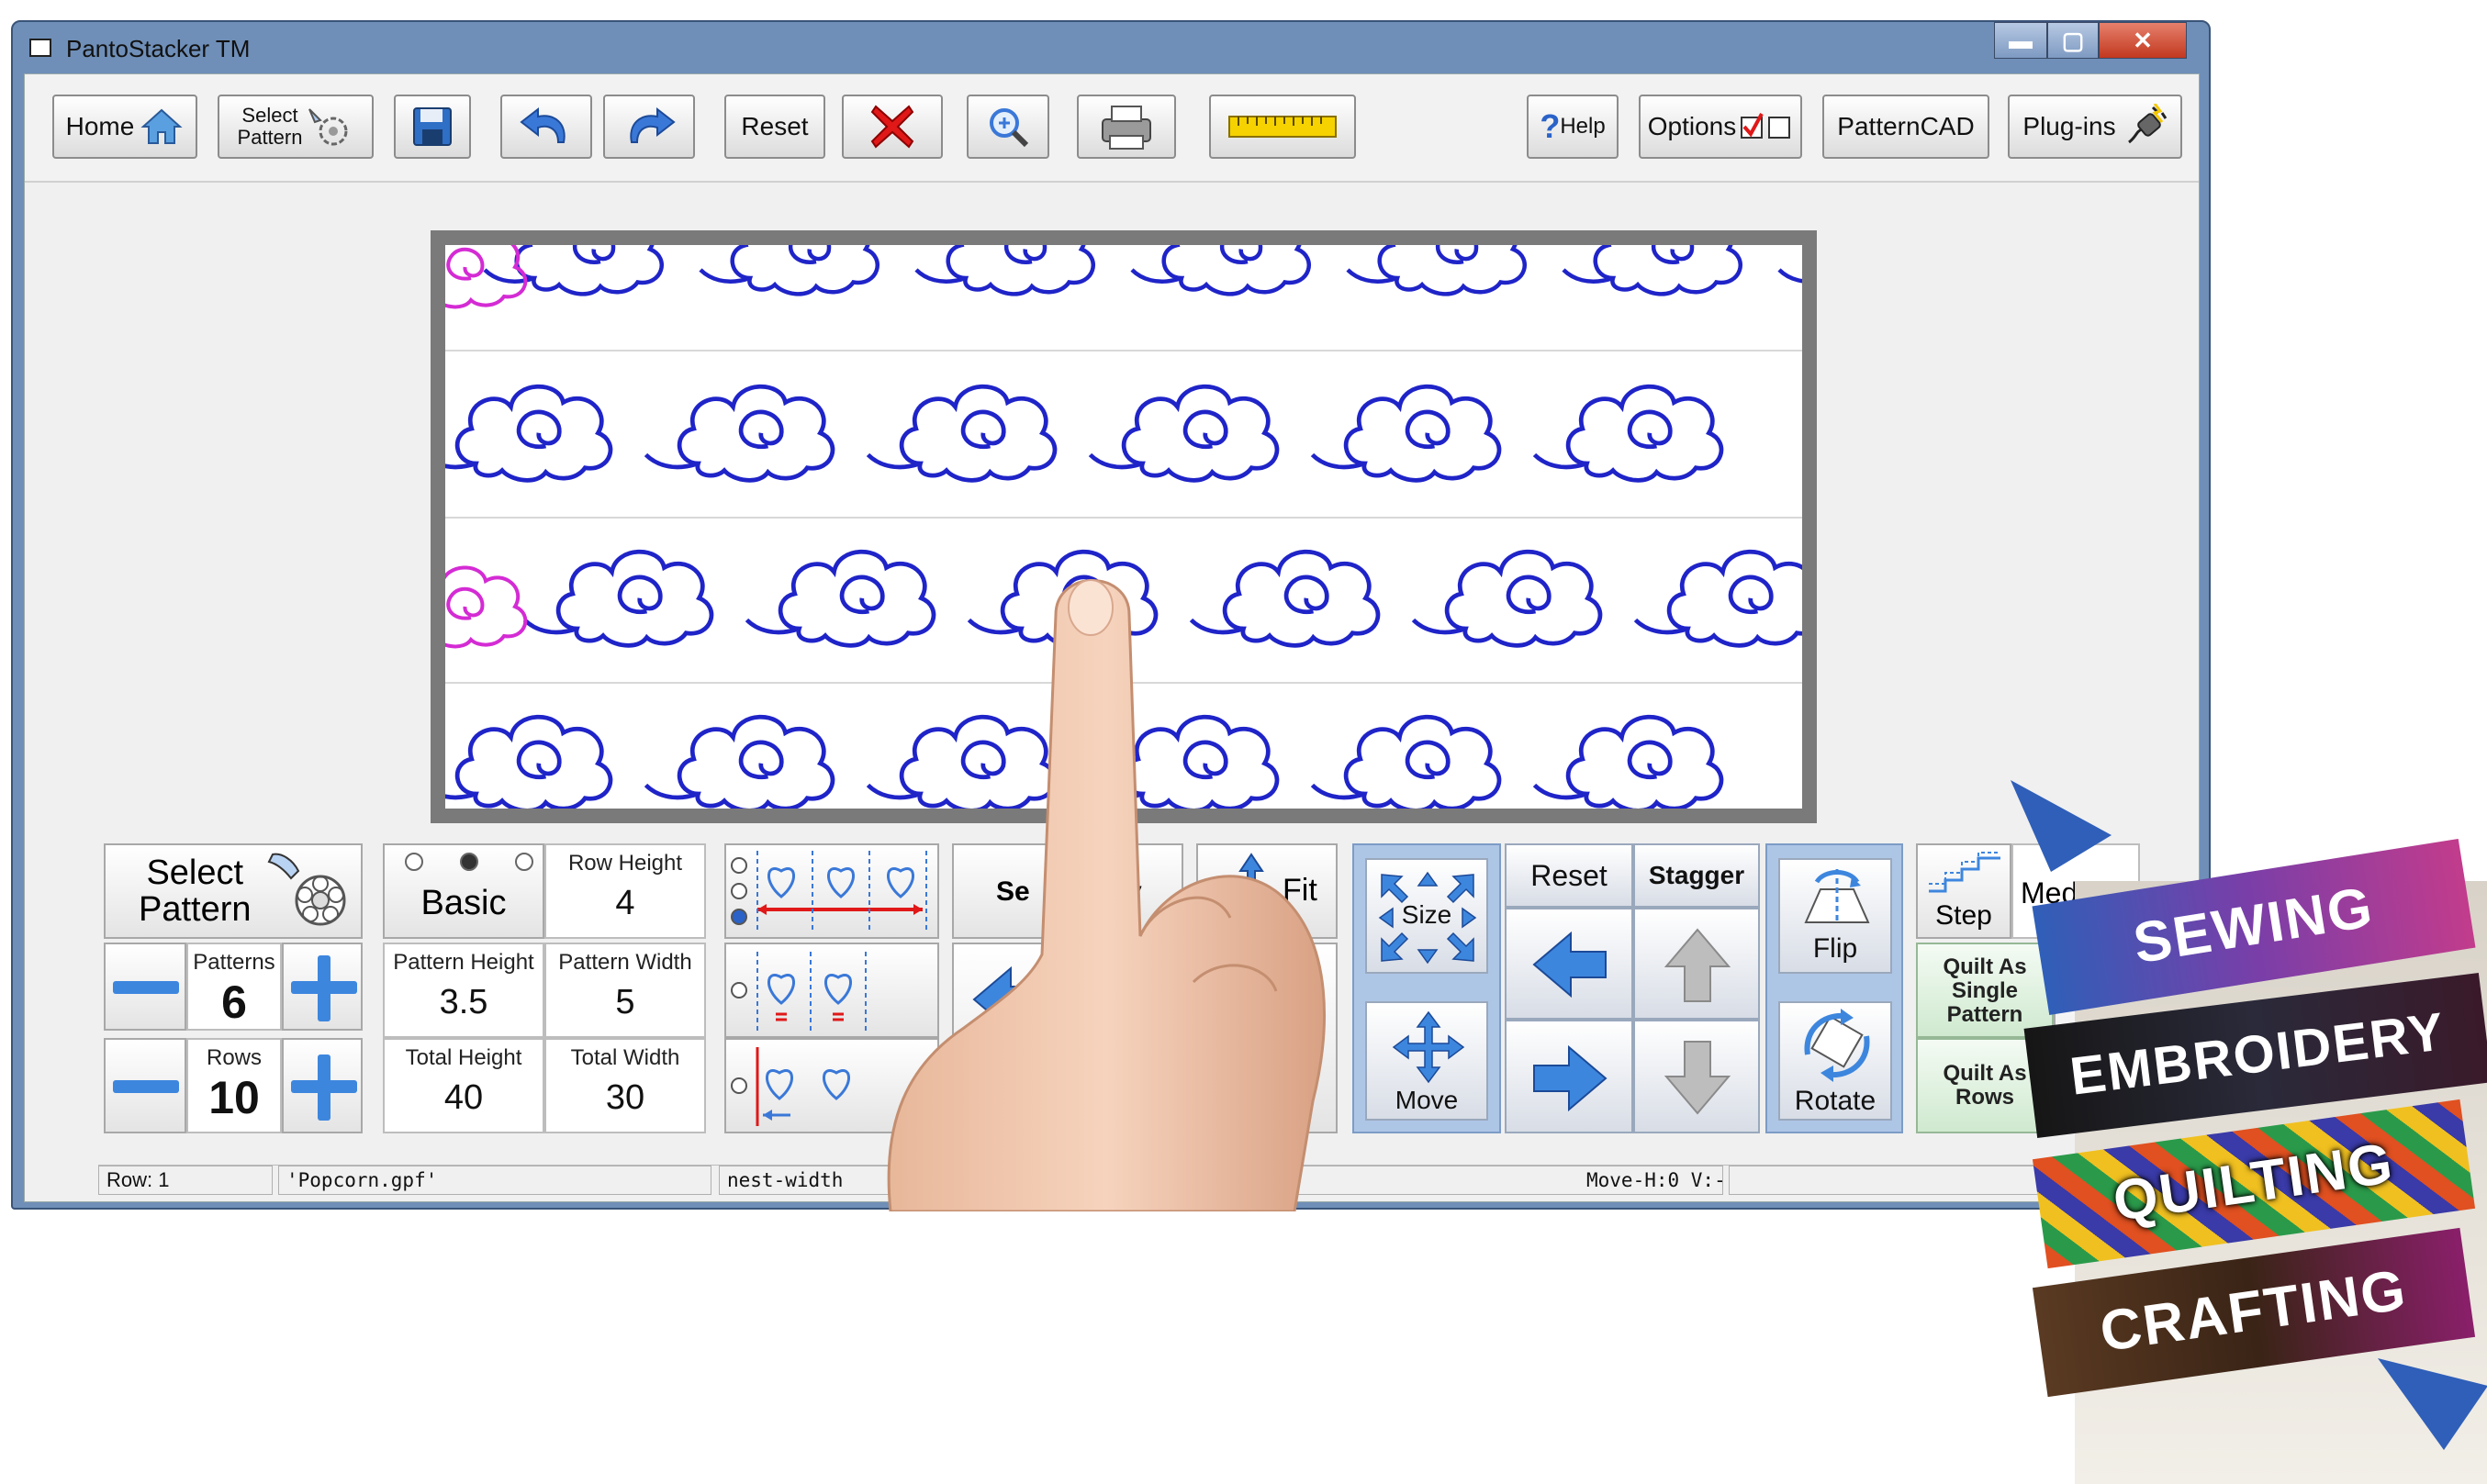  What do you see at coordinates (625, 891) in the screenshot?
I see `row-height-field: Row Height 4` at bounding box center [625, 891].